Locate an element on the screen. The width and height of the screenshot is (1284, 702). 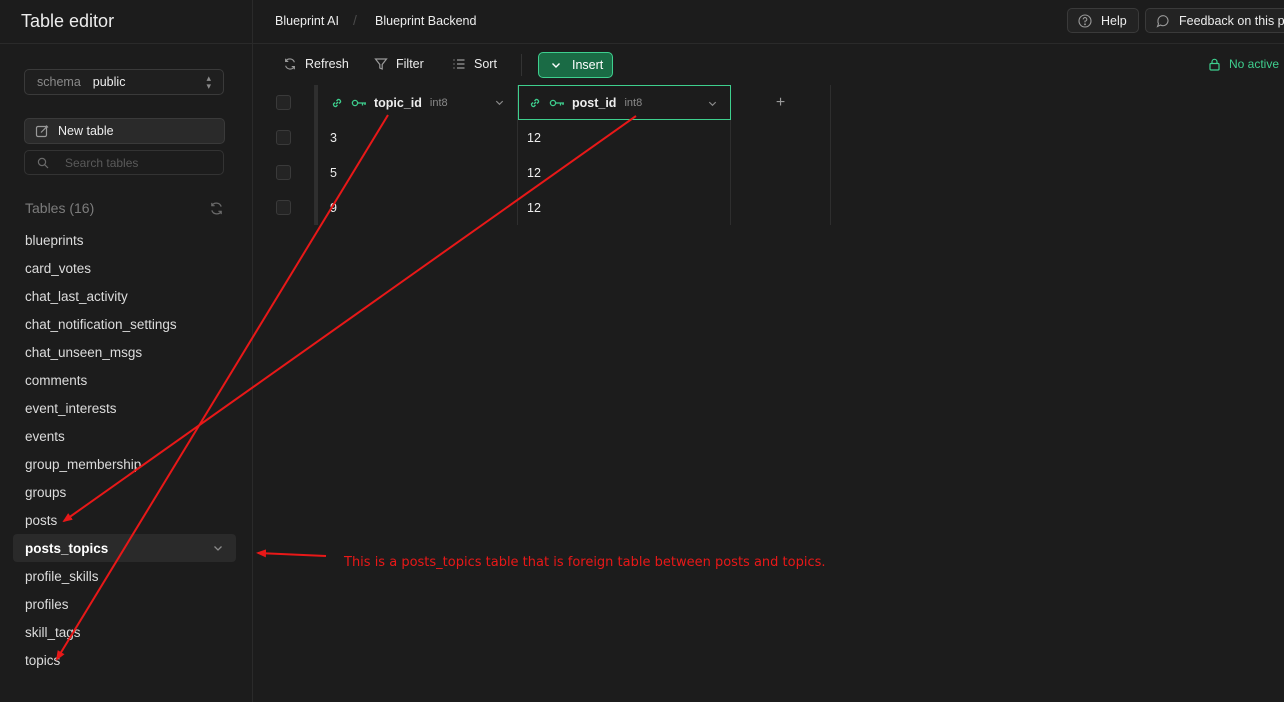
insert-button: Insert is located at coordinates (575, 65).